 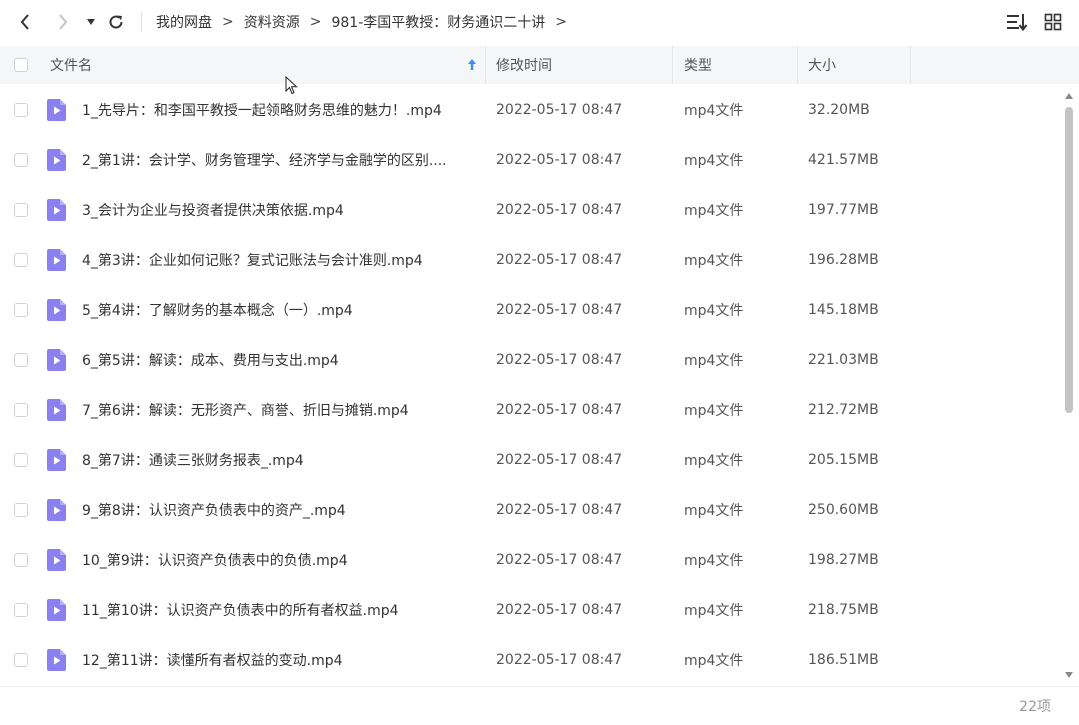 I want to click on file-name: 1_先导片：和李国平教授一起领略财务思维的魅力！.mp4, so click(x=279, y=110).